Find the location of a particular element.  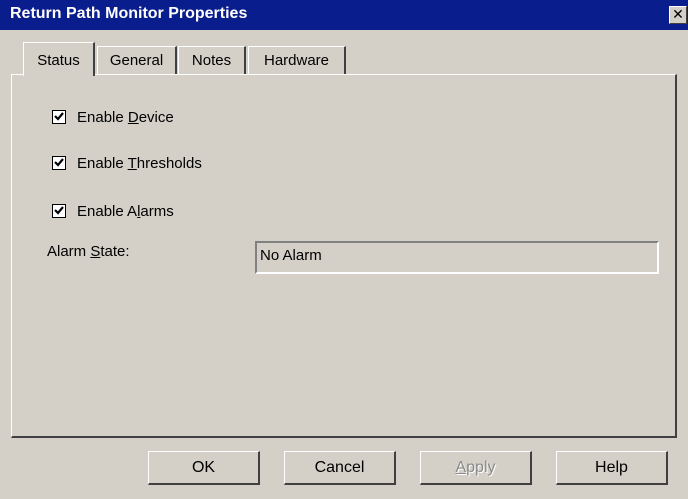

close-button: ✕ is located at coordinates (678, 15).